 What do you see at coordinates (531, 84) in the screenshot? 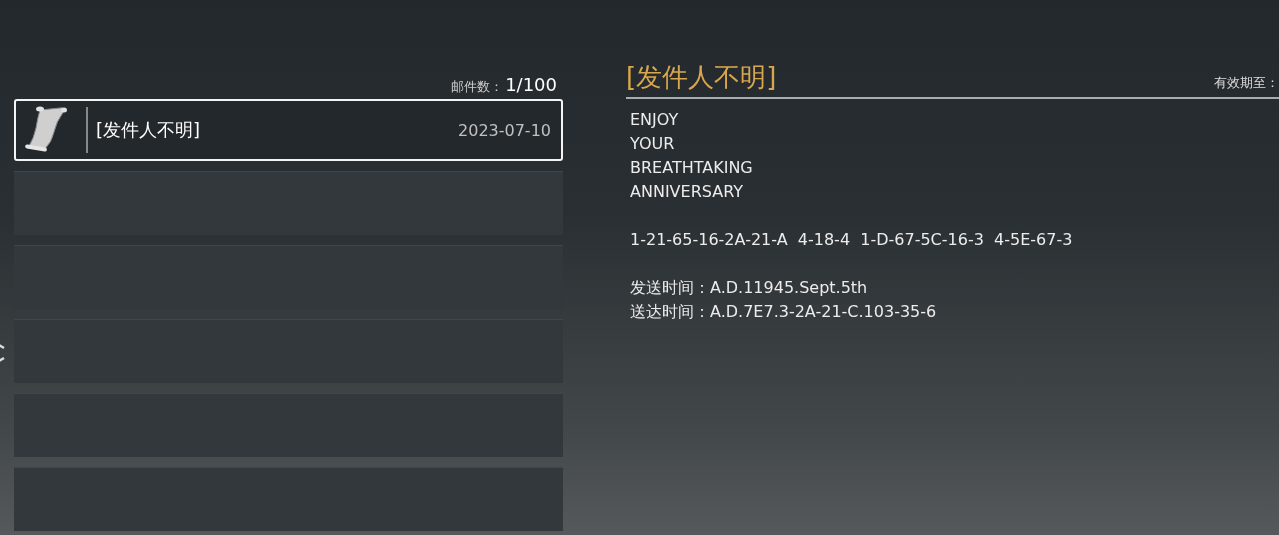
I see `mail-count: 1/100` at bounding box center [531, 84].